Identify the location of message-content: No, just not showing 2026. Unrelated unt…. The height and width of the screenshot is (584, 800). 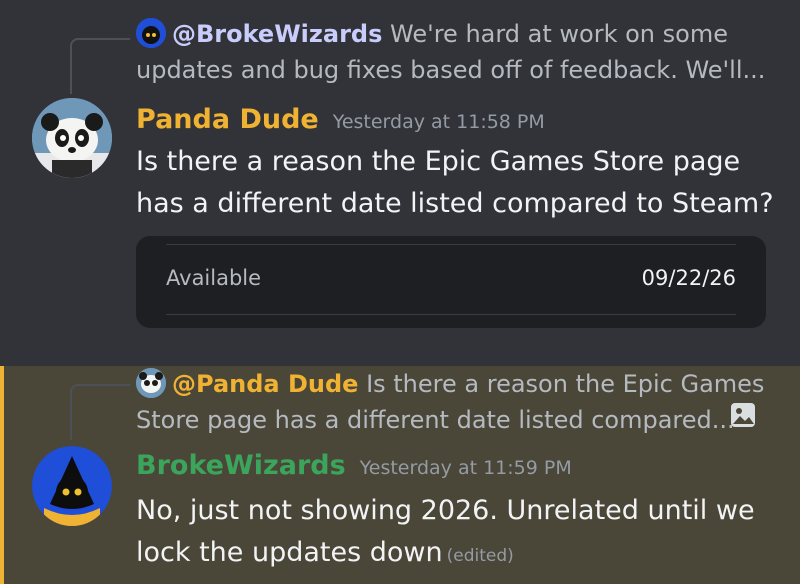
(461, 533).